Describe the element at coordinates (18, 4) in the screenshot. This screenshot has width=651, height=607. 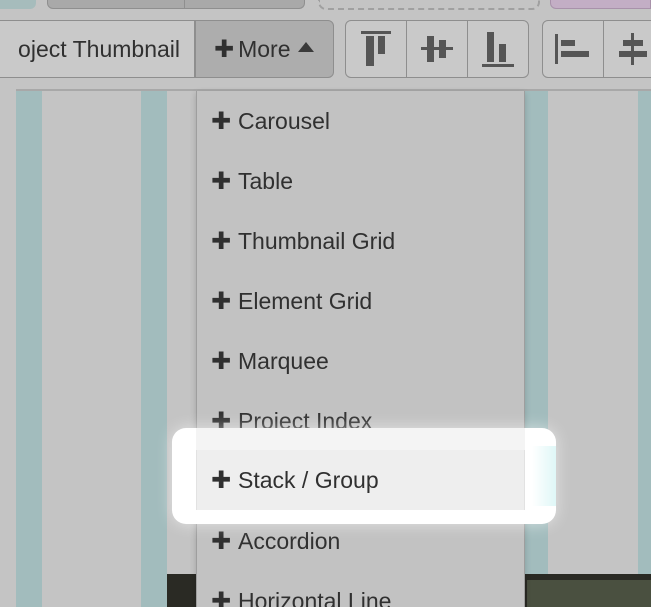
I see `top-strip-tab` at that location.